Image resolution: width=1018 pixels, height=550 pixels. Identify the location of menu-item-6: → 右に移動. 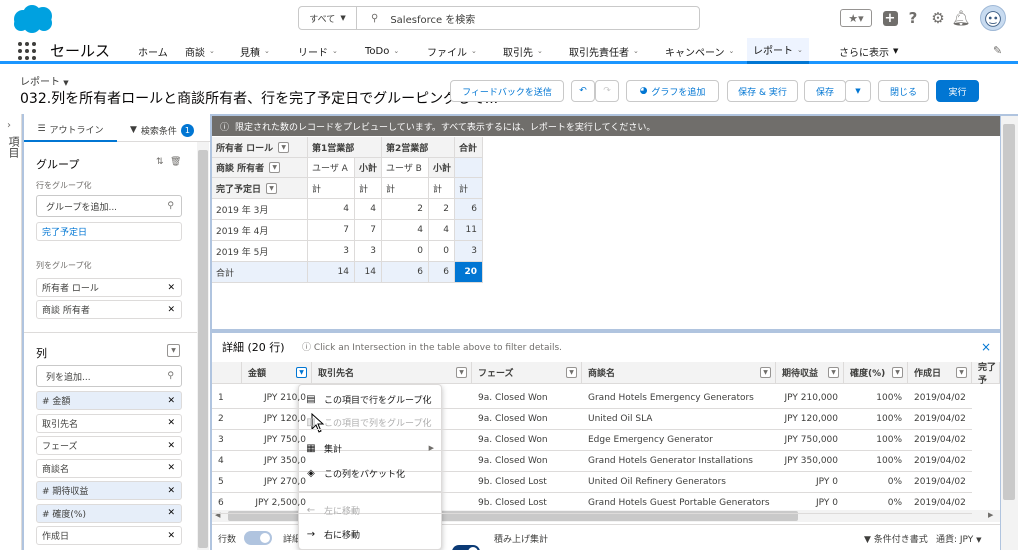
(370, 534).